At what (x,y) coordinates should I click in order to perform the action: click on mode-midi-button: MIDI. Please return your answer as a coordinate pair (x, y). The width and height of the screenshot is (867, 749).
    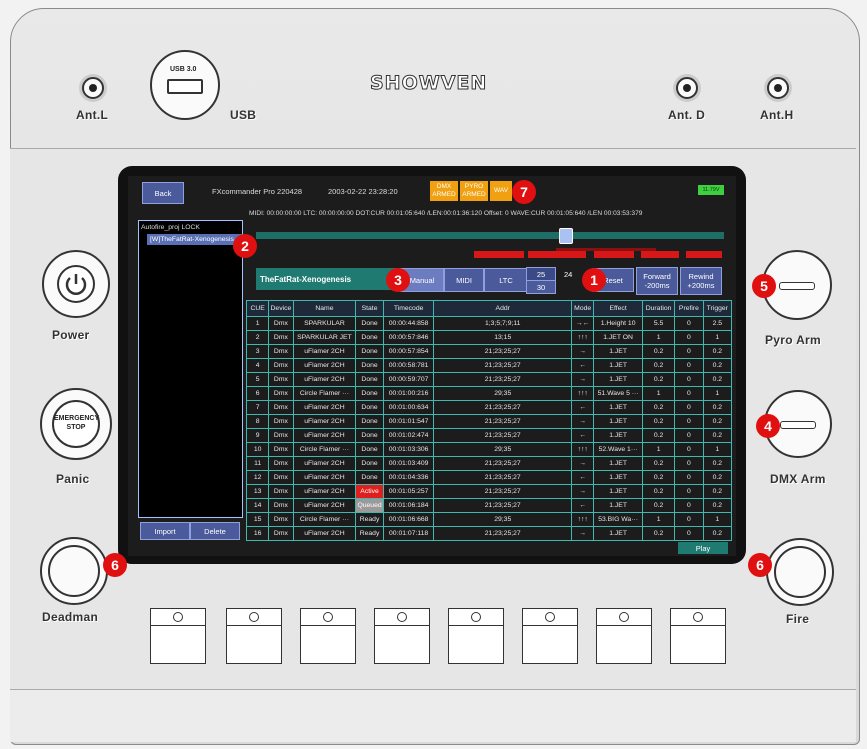
    Looking at the image, I should click on (464, 280).